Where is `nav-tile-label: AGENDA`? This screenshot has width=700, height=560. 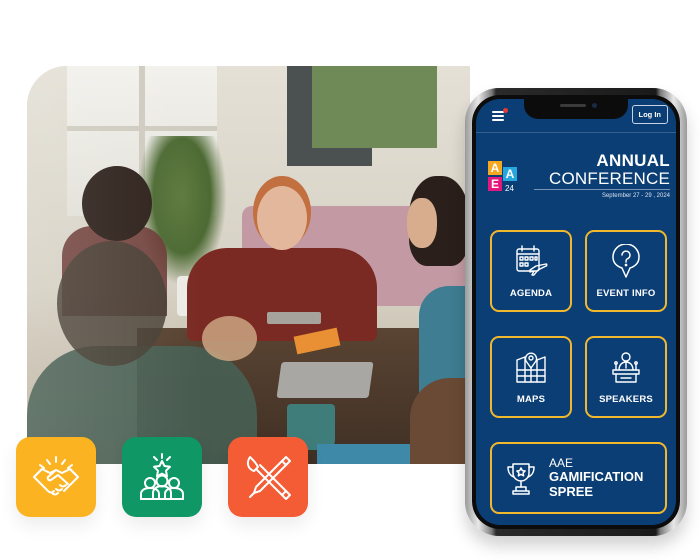 nav-tile-label: AGENDA is located at coordinates (531, 293).